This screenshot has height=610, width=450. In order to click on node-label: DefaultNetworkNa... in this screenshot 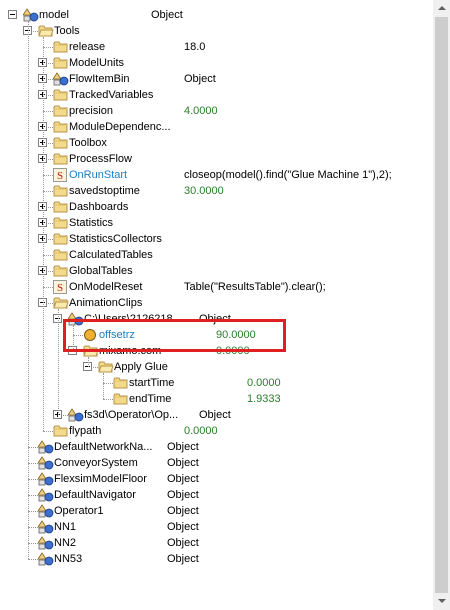, I will do `click(103, 447)`.